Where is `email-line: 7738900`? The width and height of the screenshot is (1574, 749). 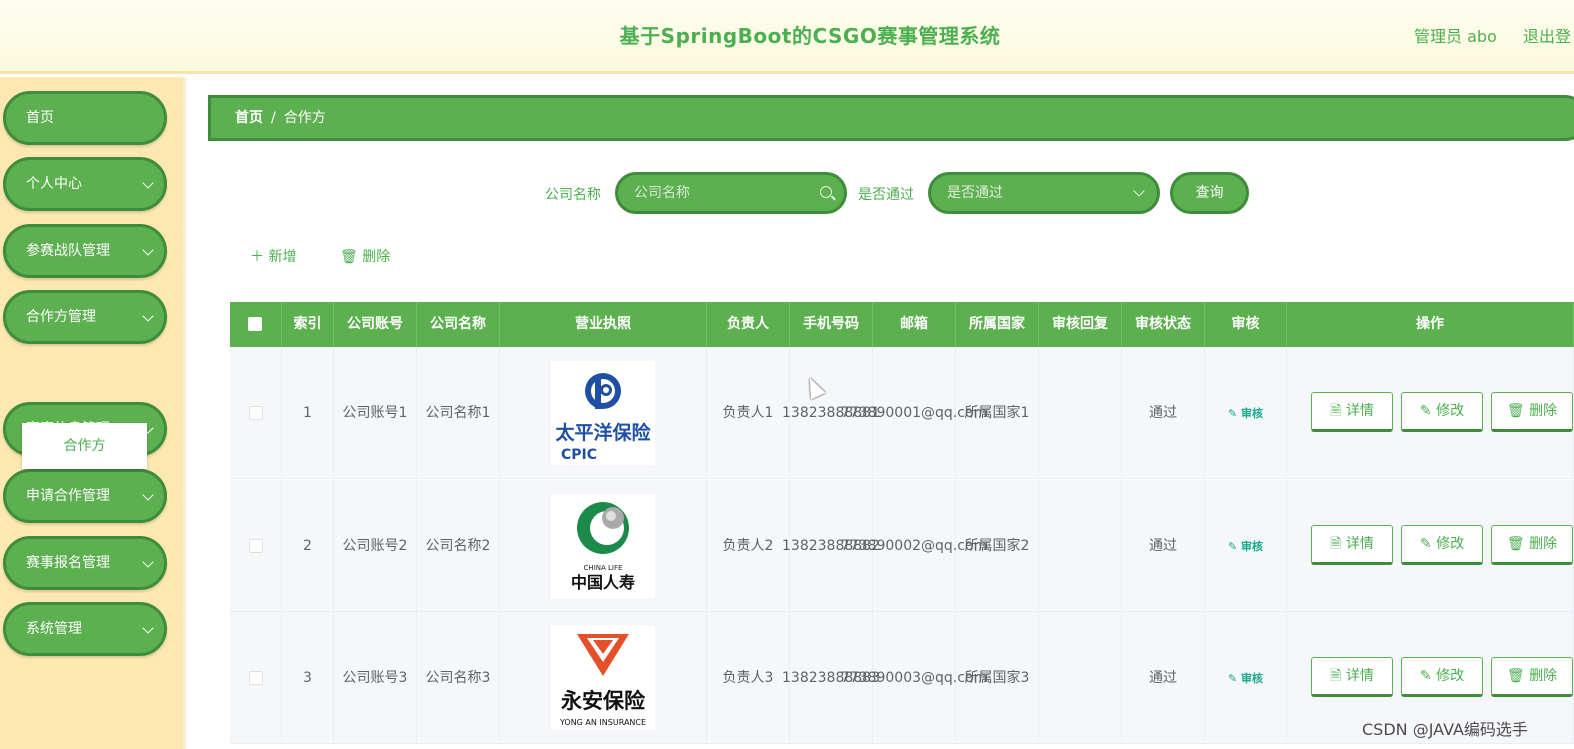 email-line: 7738900 is located at coordinates (872, 677).